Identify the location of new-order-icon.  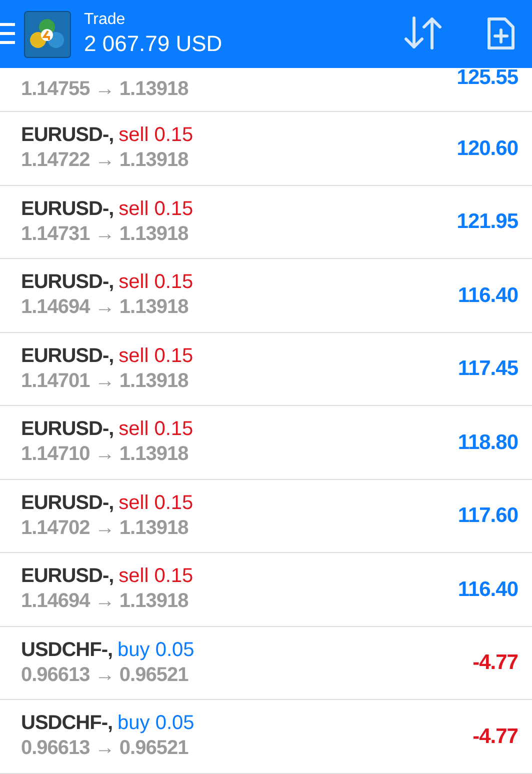
(501, 33).